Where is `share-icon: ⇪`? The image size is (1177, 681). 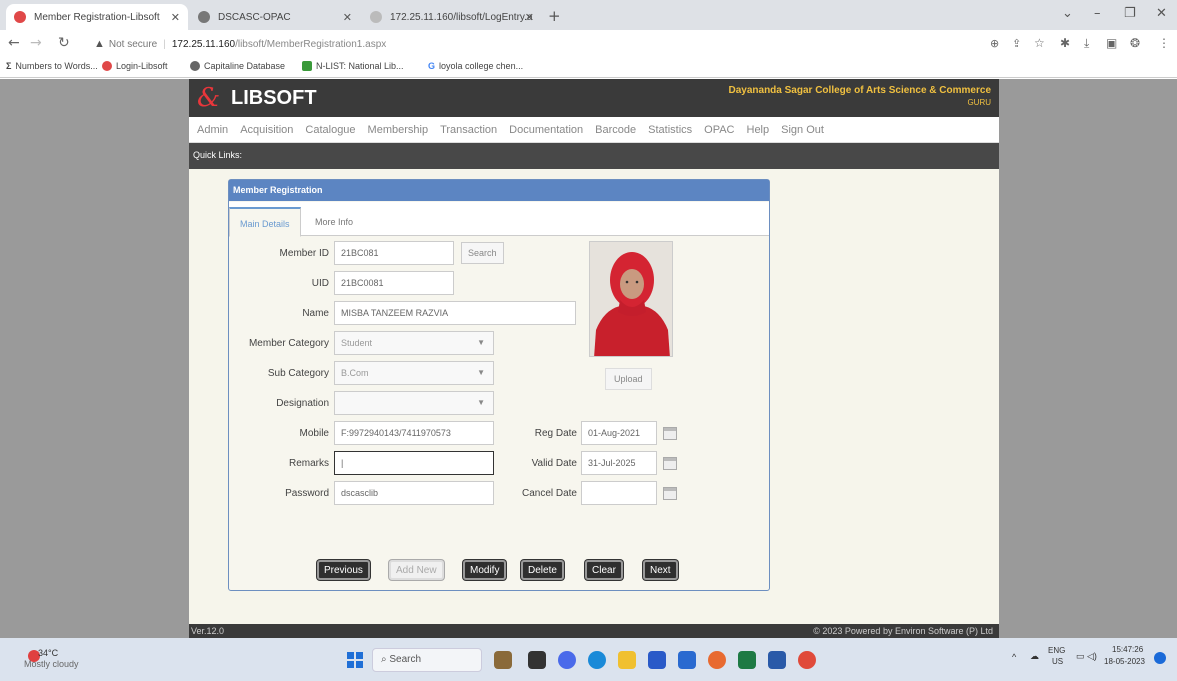 share-icon: ⇪ is located at coordinates (1016, 43).